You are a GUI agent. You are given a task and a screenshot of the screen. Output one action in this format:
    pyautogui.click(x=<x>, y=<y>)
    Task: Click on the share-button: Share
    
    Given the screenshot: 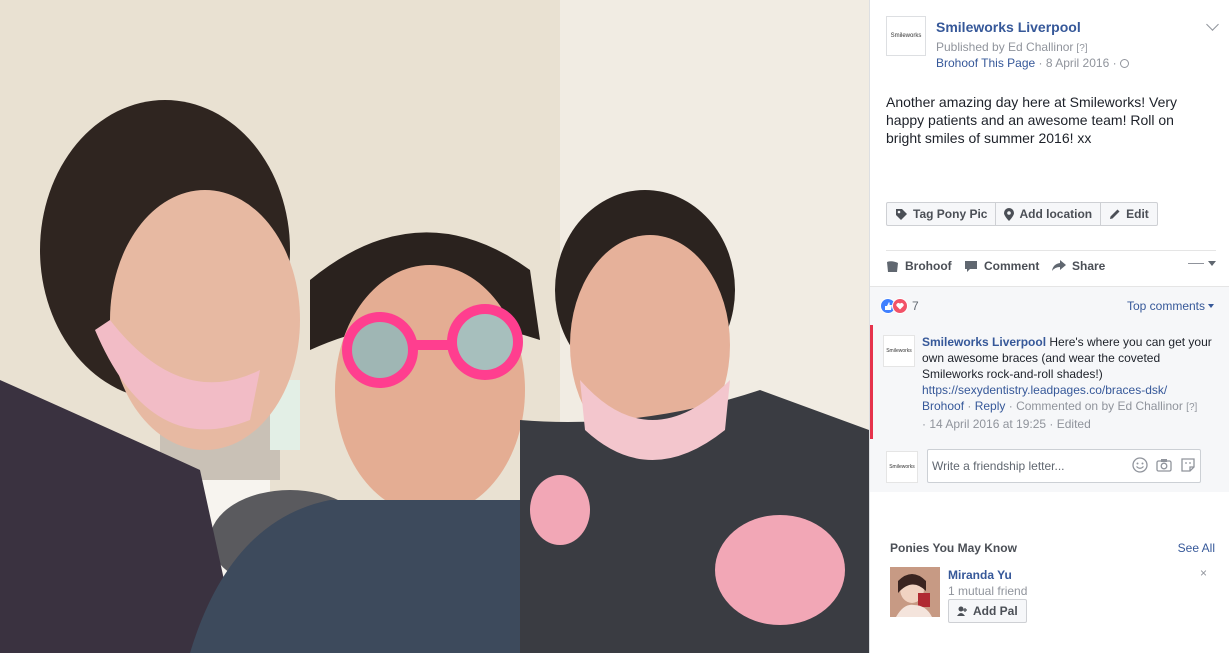 What is the action you would take?
    pyautogui.click(x=1078, y=266)
    